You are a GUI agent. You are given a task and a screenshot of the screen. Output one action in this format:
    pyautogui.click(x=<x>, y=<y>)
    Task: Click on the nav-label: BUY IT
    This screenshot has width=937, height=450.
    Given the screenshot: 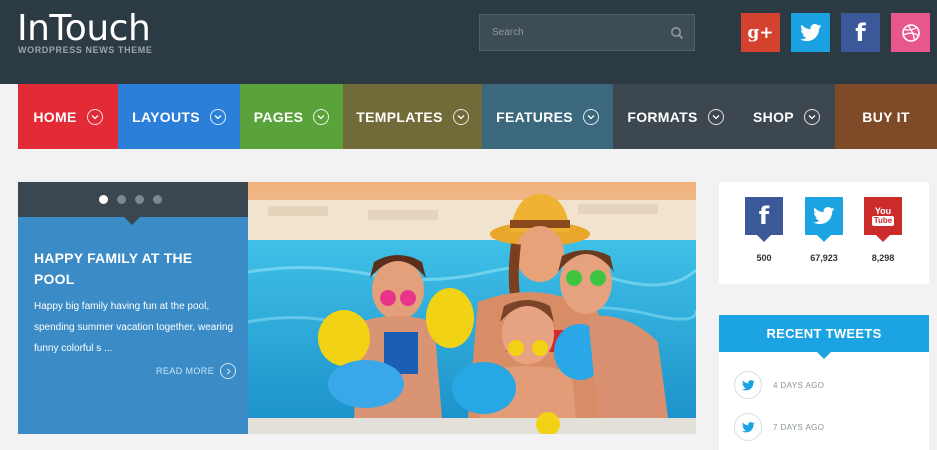 What is the action you would take?
    pyautogui.click(x=886, y=116)
    